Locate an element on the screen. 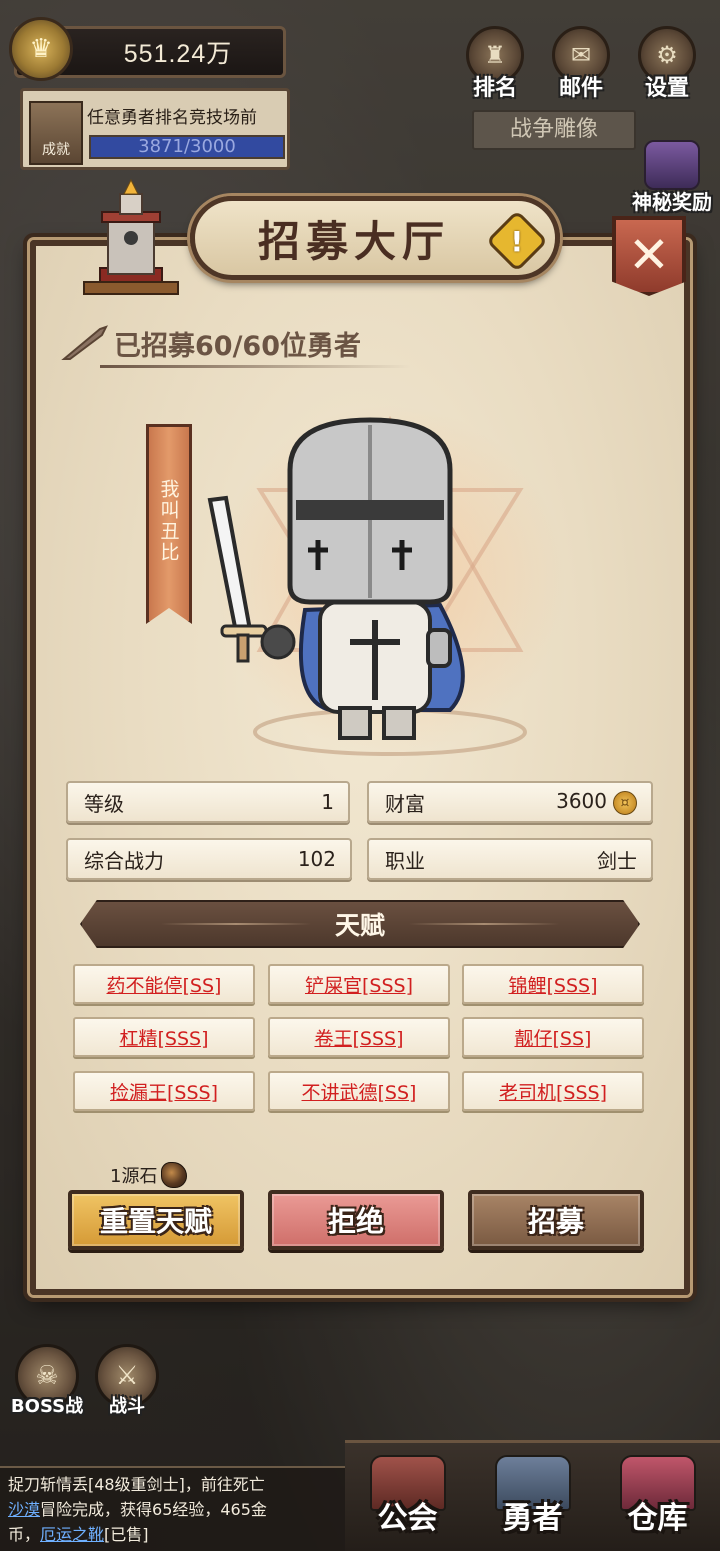  achievement-quest: 成就 任意勇者排名竞技场前 3871/3000 is located at coordinates (155, 129).